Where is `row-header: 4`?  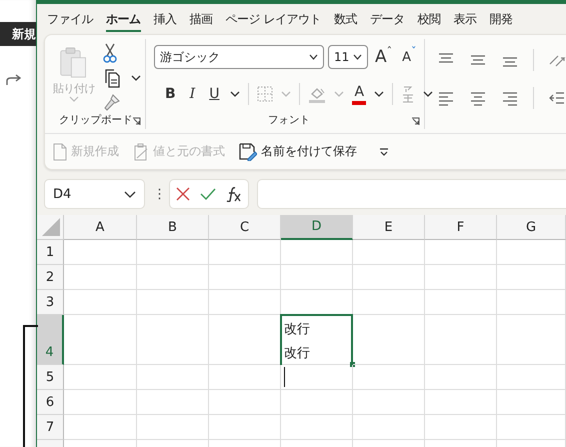
row-header: 4 is located at coordinates (50, 340).